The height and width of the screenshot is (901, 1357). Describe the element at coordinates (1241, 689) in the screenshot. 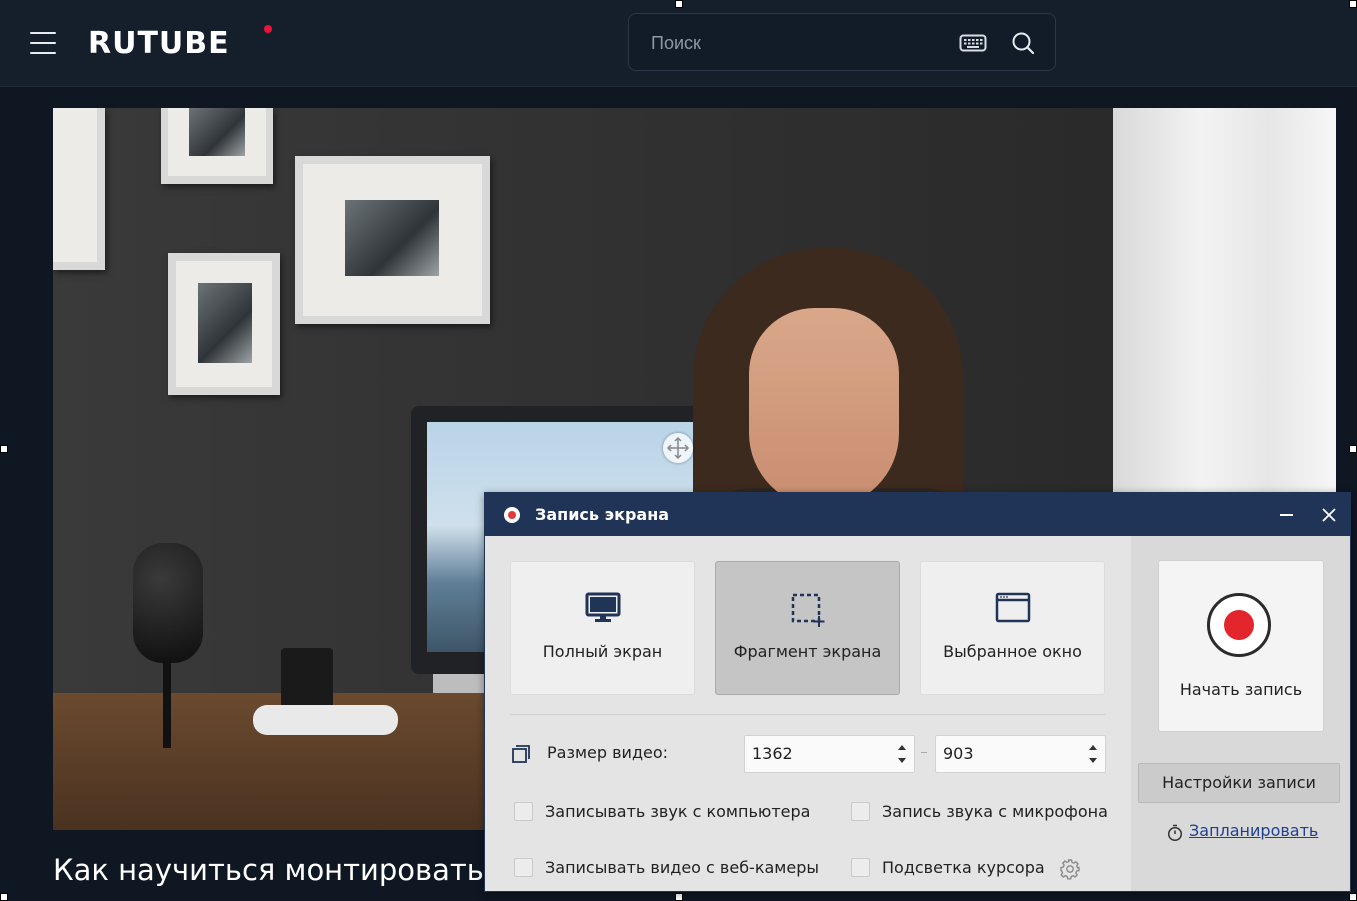

I see `start-recording-label: Начать запись` at that location.